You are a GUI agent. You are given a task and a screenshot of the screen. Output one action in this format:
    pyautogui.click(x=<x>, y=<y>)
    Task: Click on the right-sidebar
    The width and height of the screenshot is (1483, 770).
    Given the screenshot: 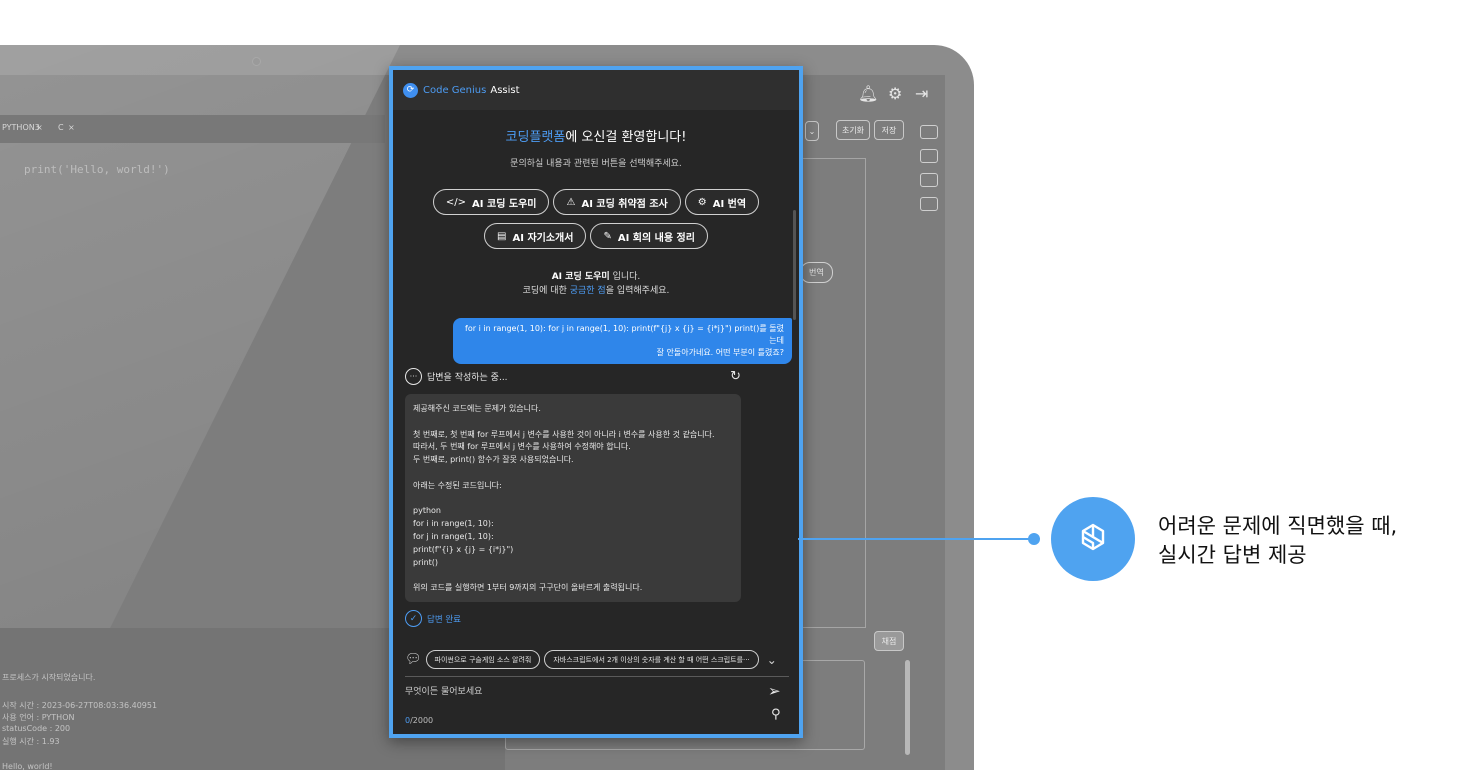 What is the action you would take?
    pyautogui.click(x=929, y=173)
    